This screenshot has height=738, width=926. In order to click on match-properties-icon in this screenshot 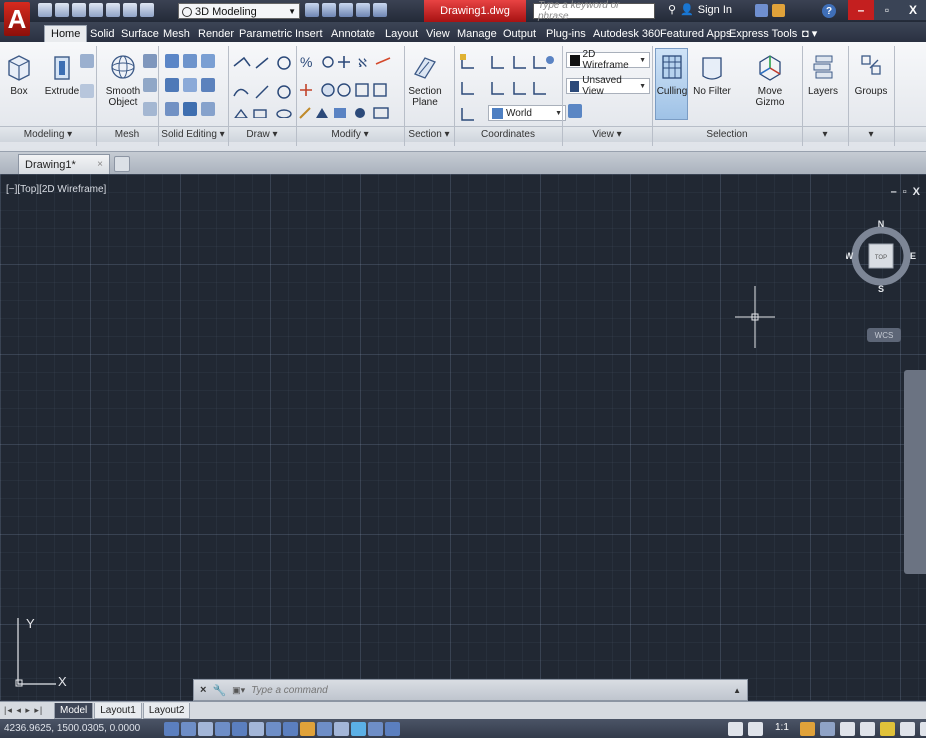, I will do `click(329, 10)`.